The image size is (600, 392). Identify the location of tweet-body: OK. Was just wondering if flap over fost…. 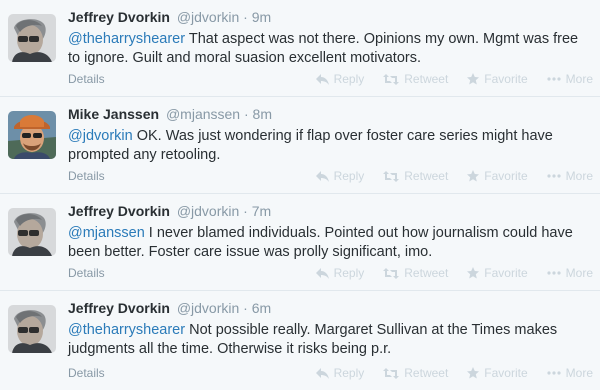
(310, 145).